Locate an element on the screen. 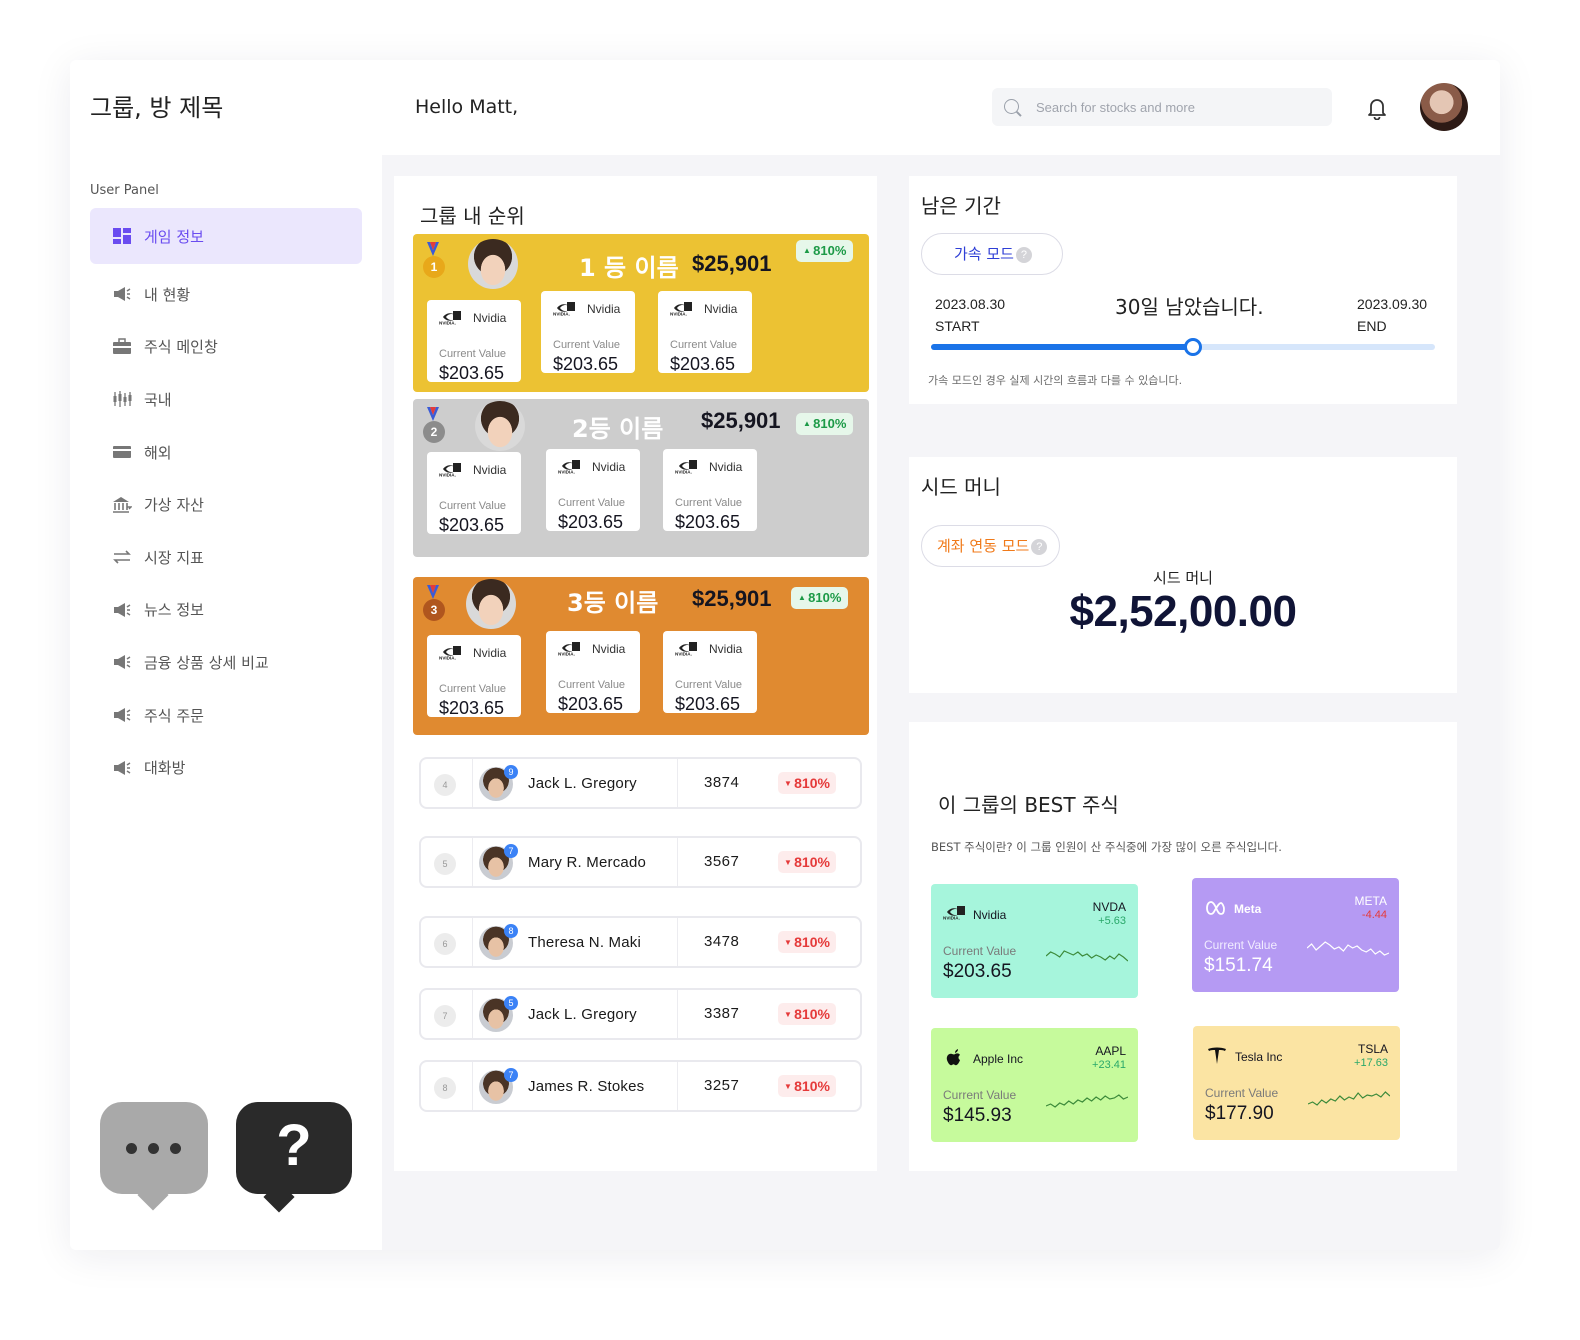  best-stock-card-tsla: Tesla Inc TSLA +17.63 Current Value $177.90 is located at coordinates (1296, 1083).